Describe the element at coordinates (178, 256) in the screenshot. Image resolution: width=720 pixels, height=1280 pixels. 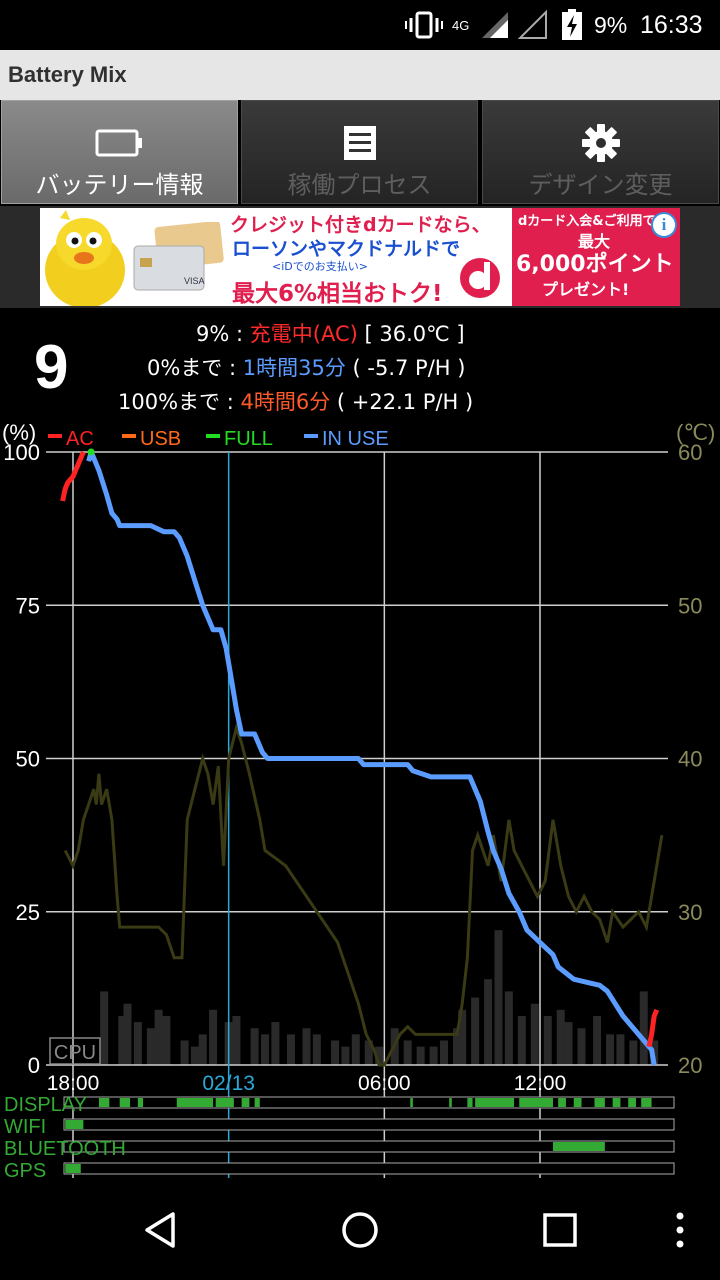
I see `credit-card-image: VISA` at that location.